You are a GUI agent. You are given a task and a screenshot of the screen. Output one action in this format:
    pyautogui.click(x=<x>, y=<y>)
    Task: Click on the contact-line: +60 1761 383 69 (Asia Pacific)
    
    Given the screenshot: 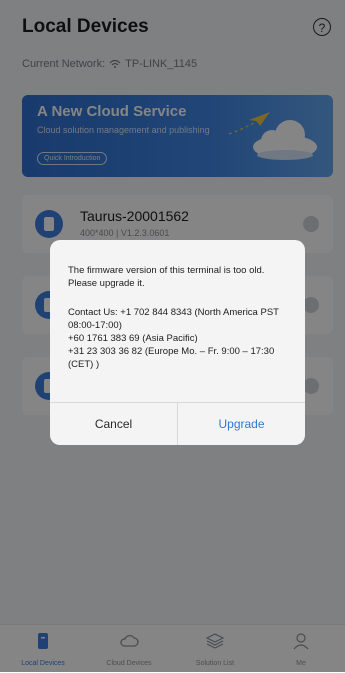 What is the action you would take?
    pyautogui.click(x=133, y=338)
    